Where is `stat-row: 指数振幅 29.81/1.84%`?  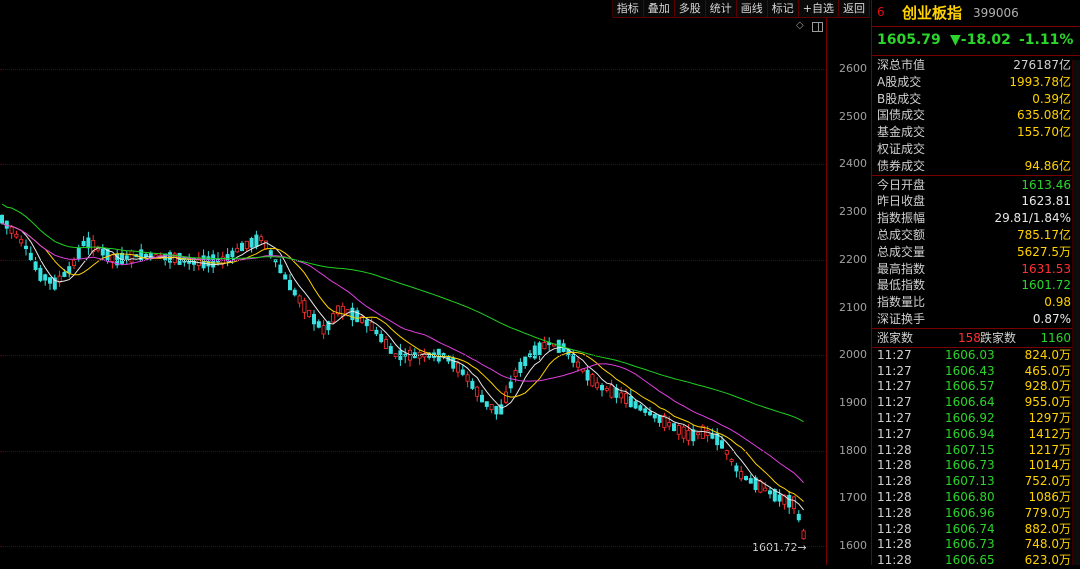
stat-row: 指数振幅 29.81/1.84% is located at coordinates (976, 218).